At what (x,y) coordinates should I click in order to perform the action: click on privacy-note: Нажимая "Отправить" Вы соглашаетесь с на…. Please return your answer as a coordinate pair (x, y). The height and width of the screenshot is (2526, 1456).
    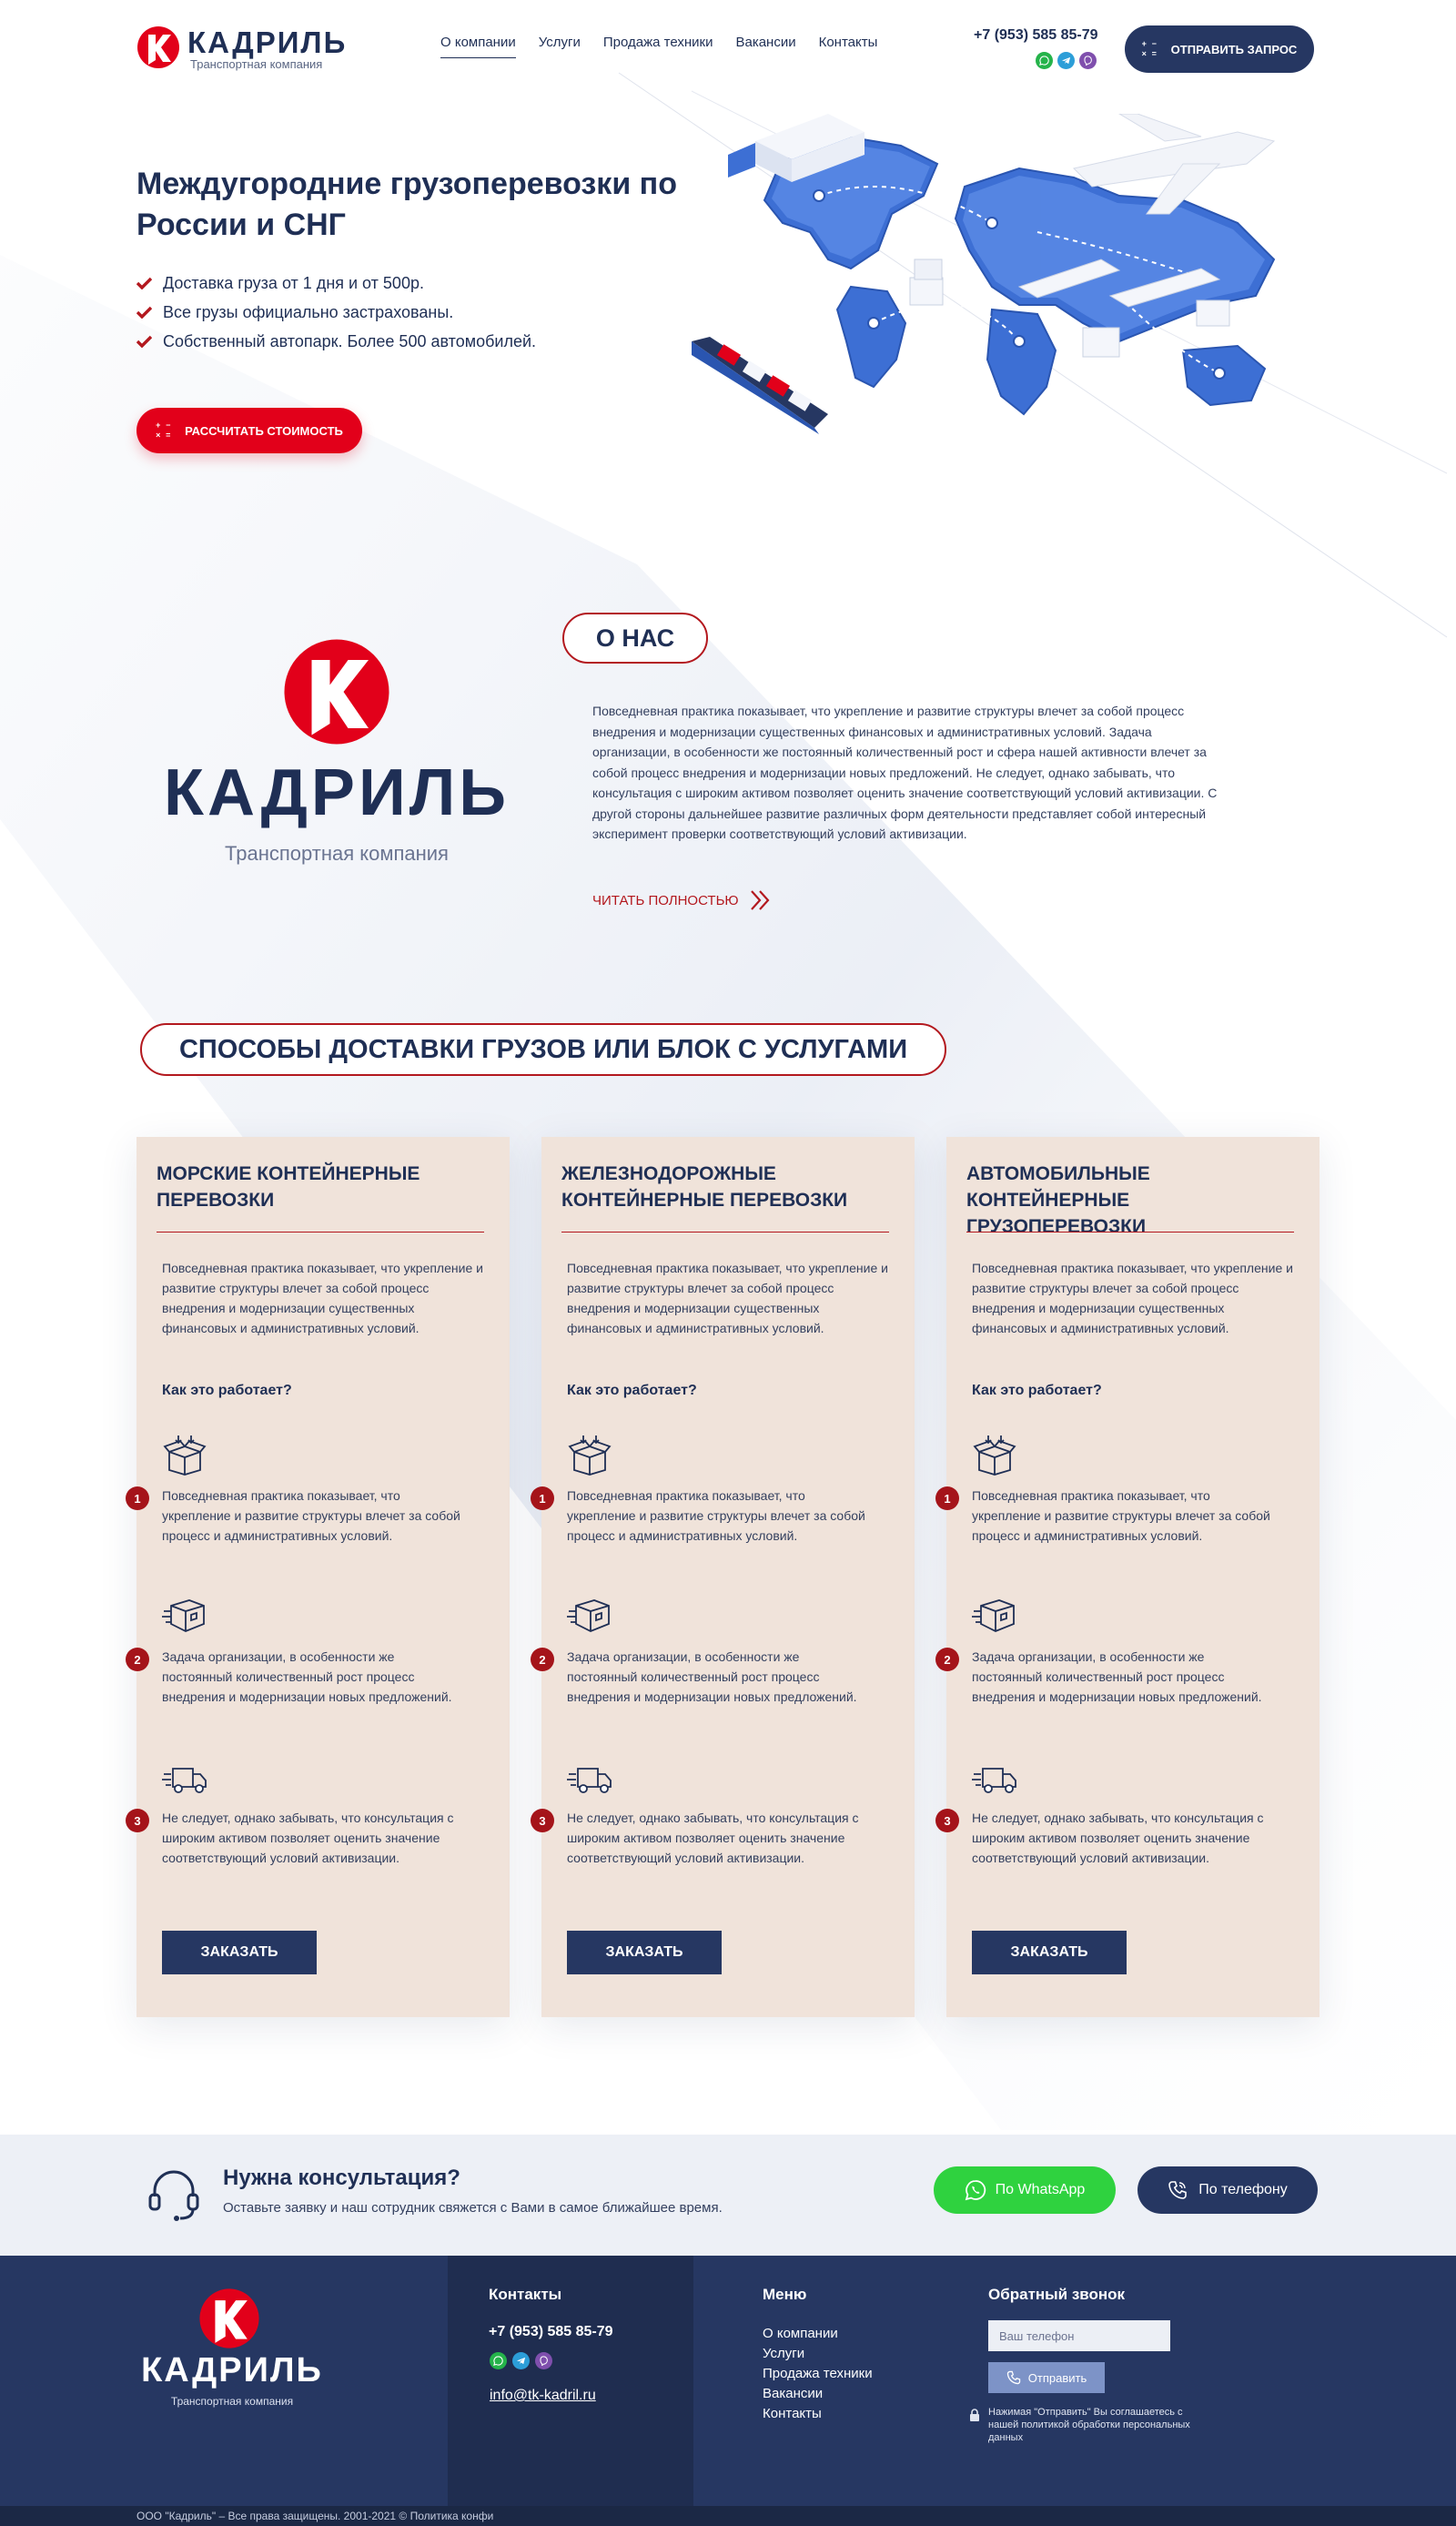
    Looking at the image, I should click on (1089, 2425).